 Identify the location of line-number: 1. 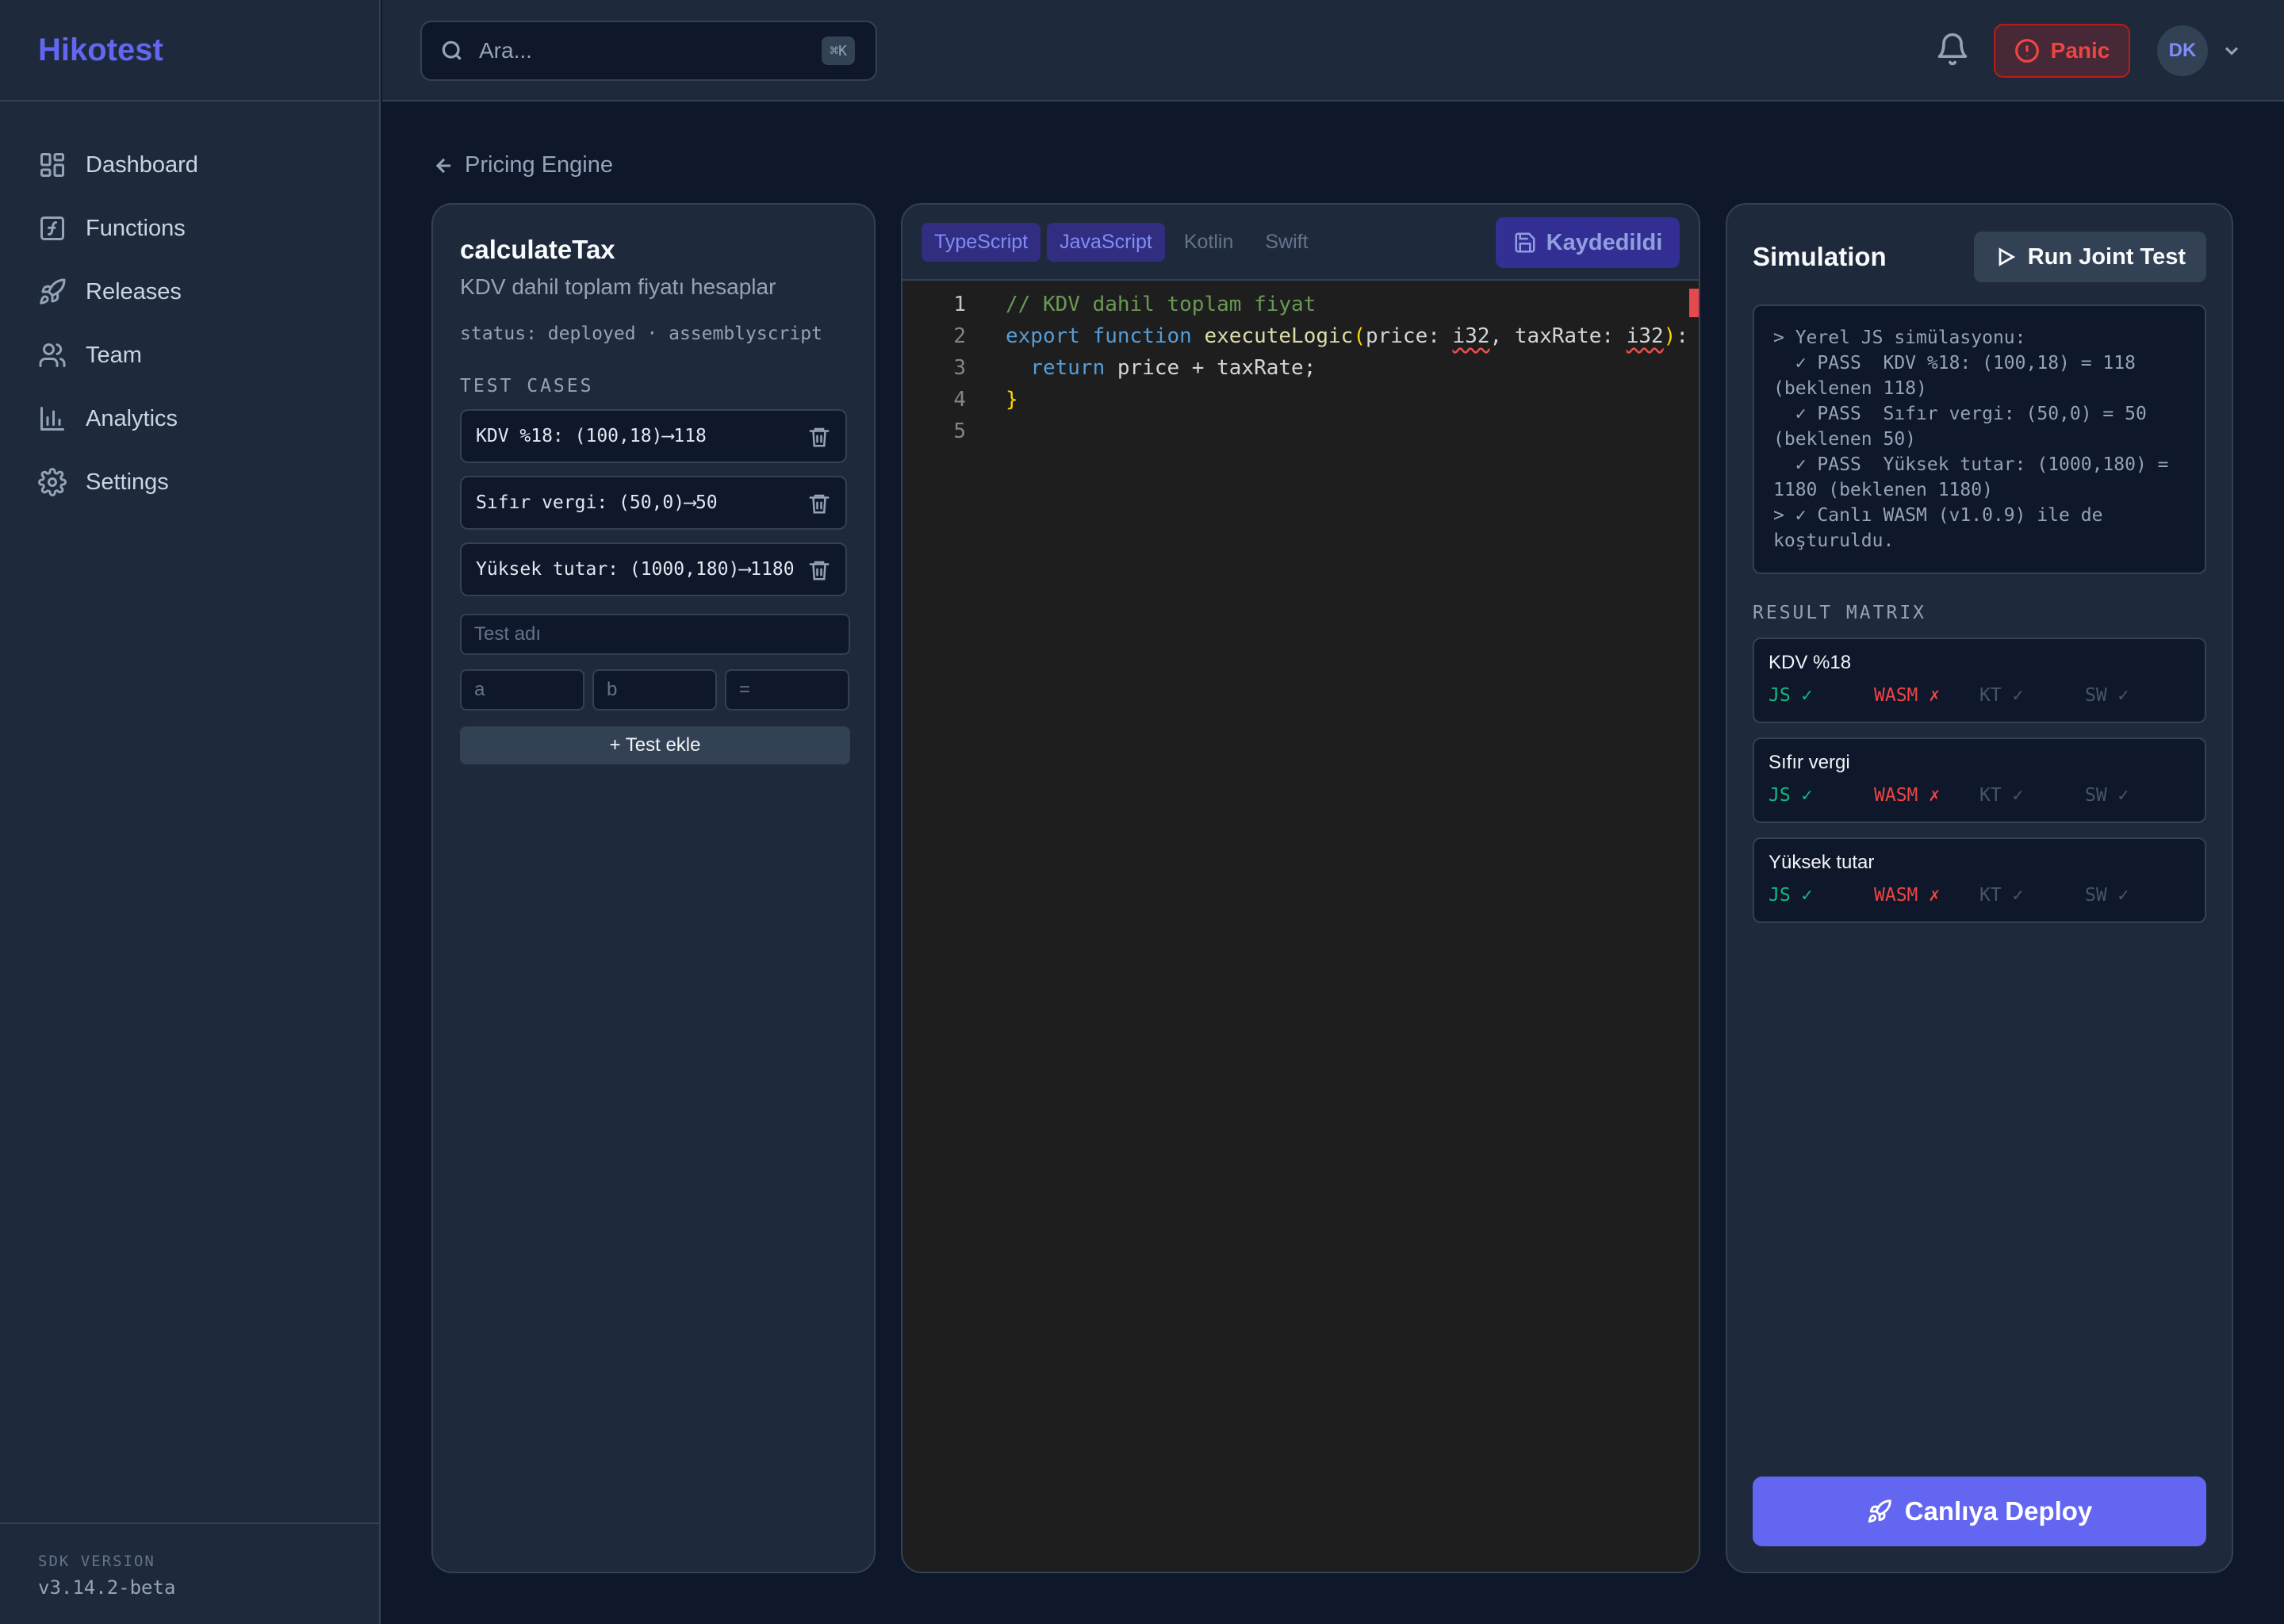
(959, 304).